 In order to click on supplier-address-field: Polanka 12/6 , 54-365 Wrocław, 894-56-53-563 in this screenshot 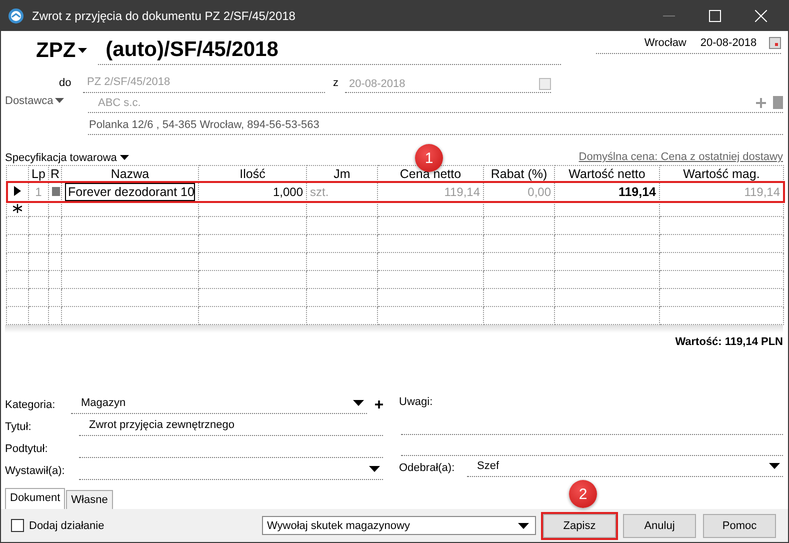, I will do `click(435, 127)`.